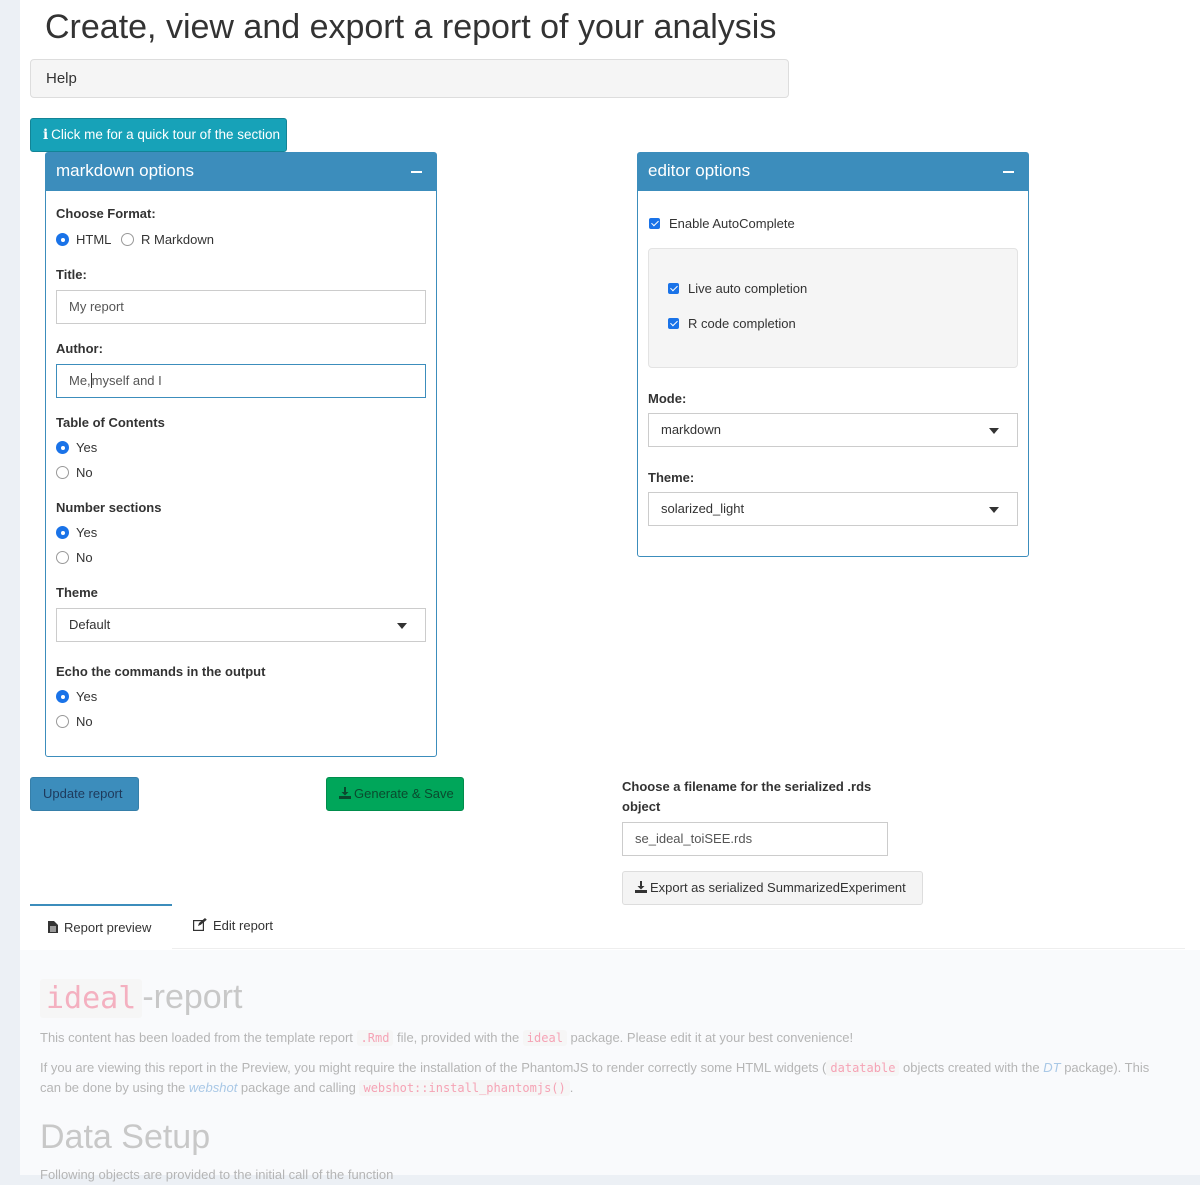  Describe the element at coordinates (90, 624) in the screenshot. I see `theme-select-value: Default` at that location.